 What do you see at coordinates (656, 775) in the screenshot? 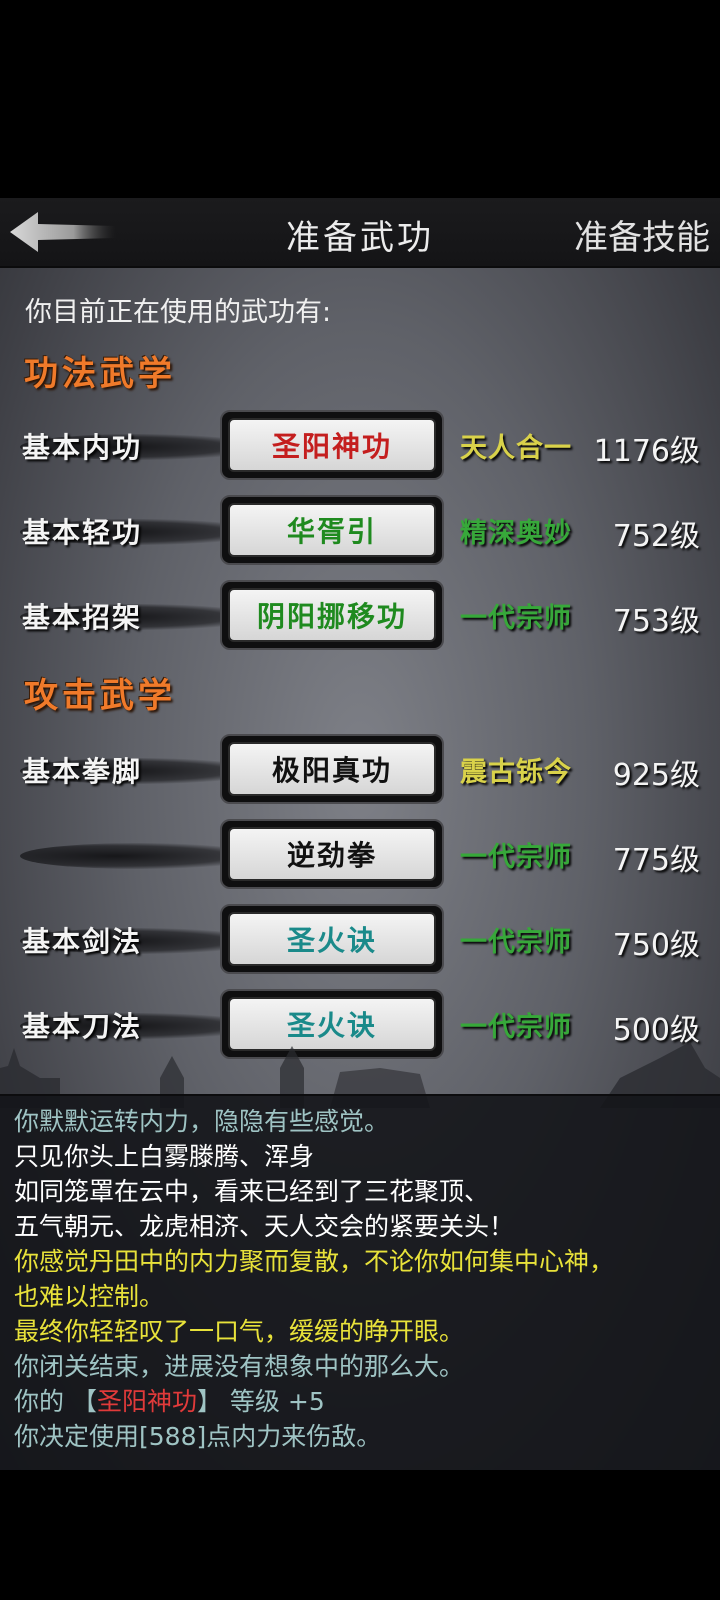
I see `skill-level: 925级` at bounding box center [656, 775].